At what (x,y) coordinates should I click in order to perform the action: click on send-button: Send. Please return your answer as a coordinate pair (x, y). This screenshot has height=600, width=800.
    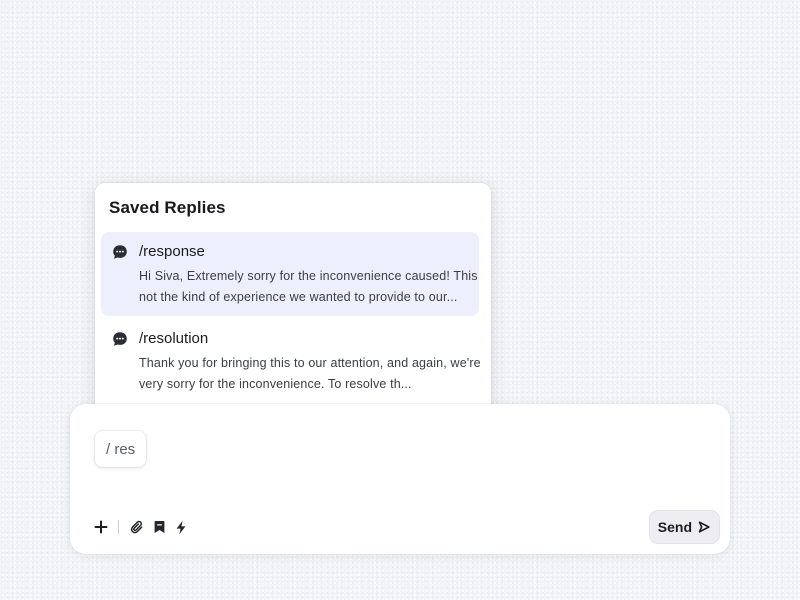
    Looking at the image, I should click on (684, 527).